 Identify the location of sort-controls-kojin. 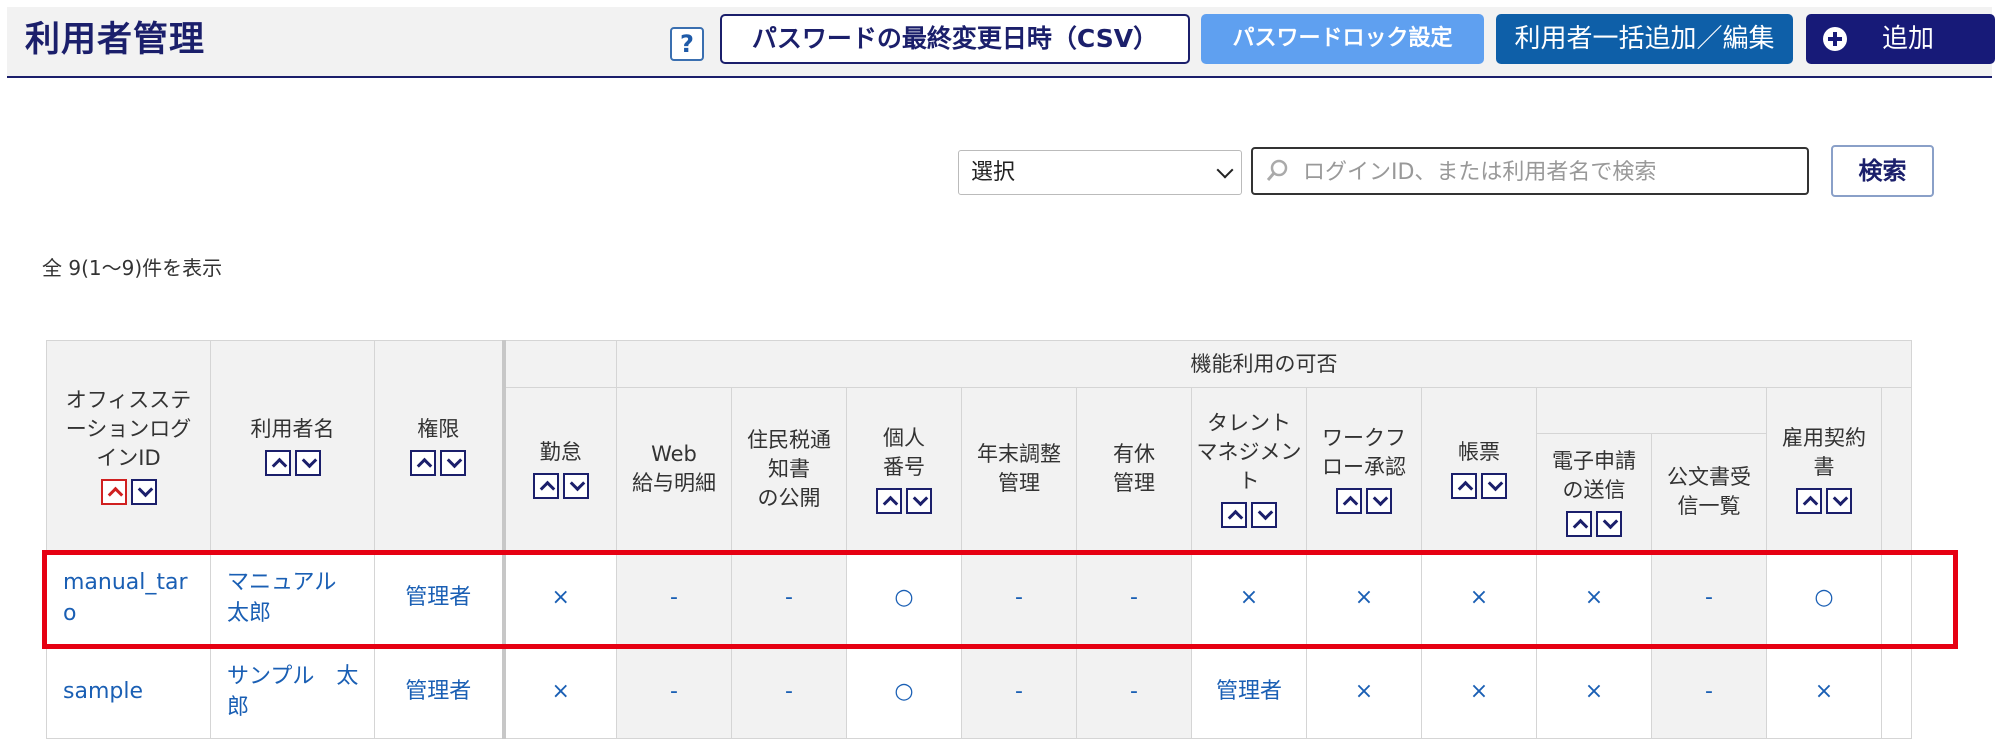
(904, 500).